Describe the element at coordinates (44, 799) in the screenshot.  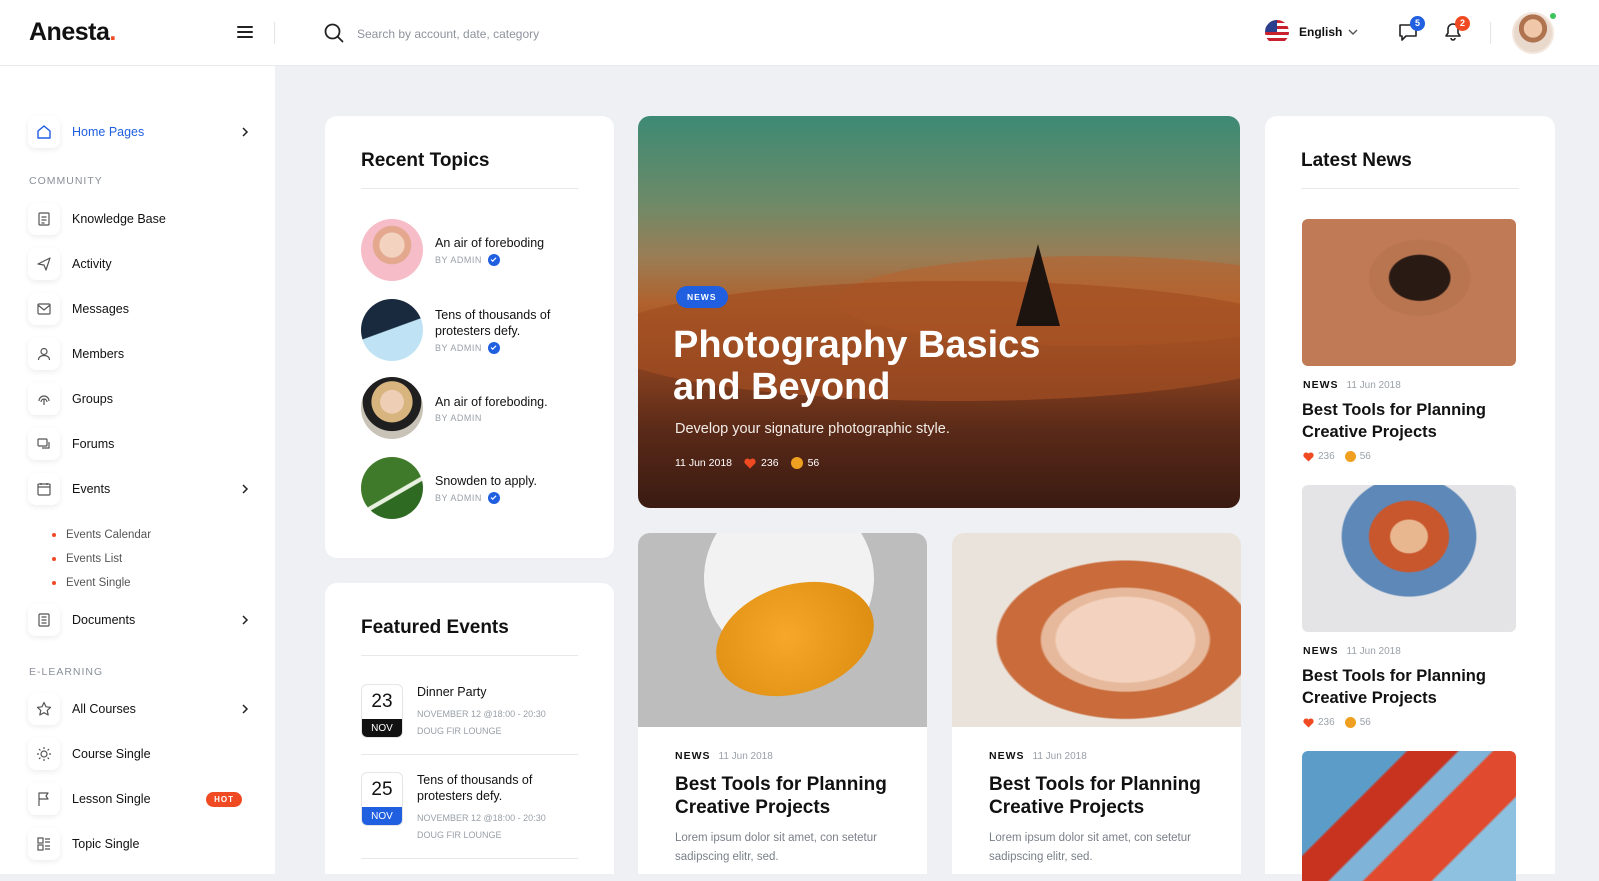
I see `flag-icon` at that location.